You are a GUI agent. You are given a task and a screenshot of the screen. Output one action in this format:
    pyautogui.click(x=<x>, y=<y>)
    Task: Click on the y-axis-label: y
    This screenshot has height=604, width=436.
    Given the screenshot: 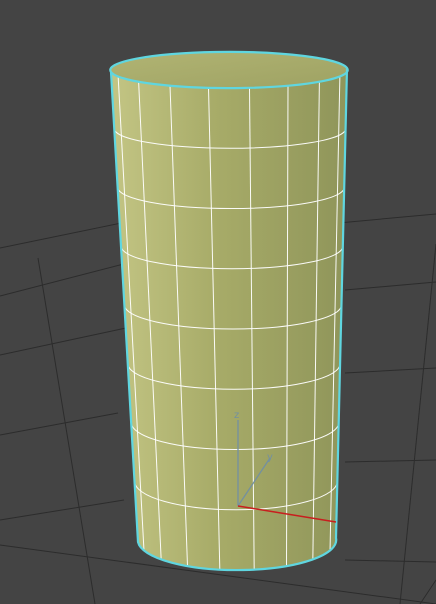 What is the action you would take?
    pyautogui.click(x=270, y=457)
    